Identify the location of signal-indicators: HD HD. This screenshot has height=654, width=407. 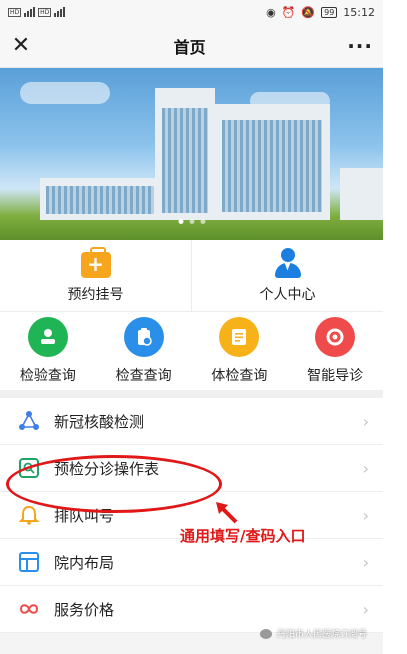
(37, 12).